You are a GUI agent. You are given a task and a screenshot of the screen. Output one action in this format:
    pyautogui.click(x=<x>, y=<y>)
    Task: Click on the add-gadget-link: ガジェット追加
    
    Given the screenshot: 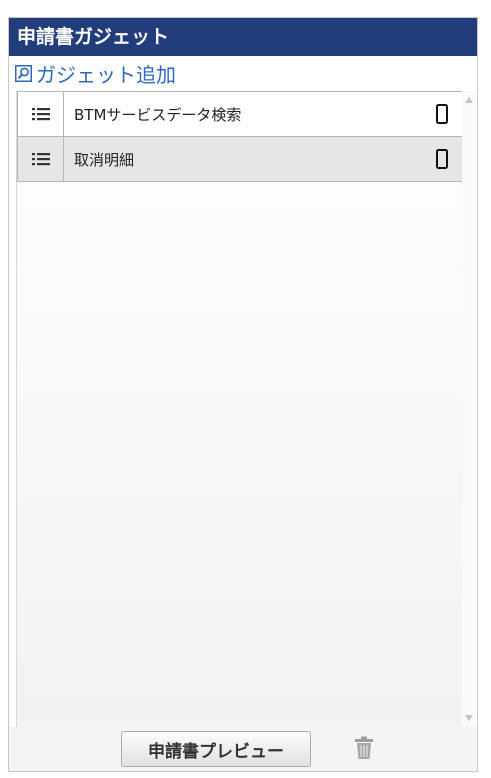 What is the action you would take?
    pyautogui.click(x=95, y=73)
    